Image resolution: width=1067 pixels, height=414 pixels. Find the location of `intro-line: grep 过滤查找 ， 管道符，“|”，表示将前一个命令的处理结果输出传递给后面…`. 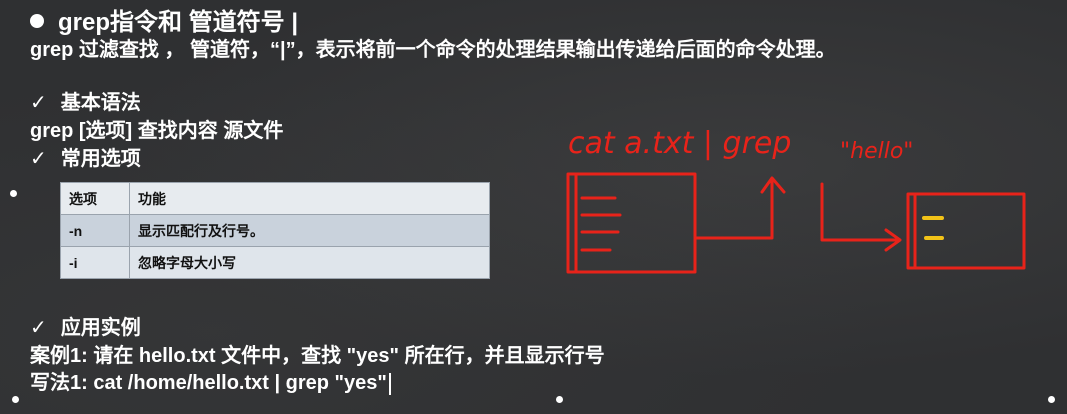

intro-line: grep 过滤查找 ， 管道符，“|”，表示将前一个命令的处理结果输出传递给后面… is located at coordinates (433, 50).